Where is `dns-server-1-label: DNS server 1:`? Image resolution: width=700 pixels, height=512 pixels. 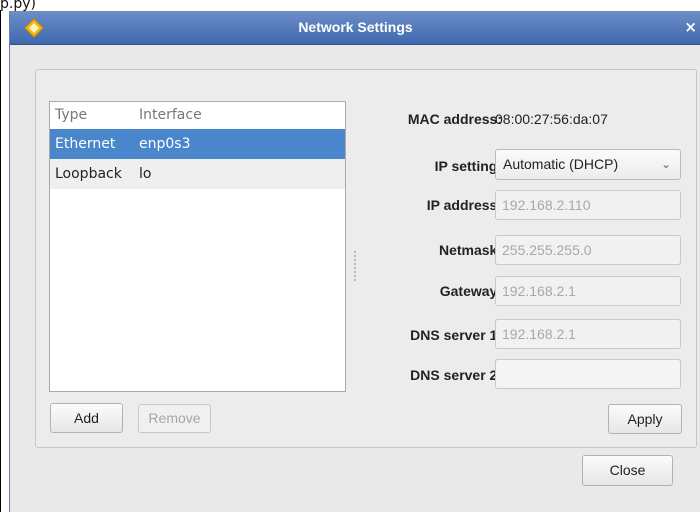 dns-server-1-label: DNS server 1: is located at coordinates (456, 335).